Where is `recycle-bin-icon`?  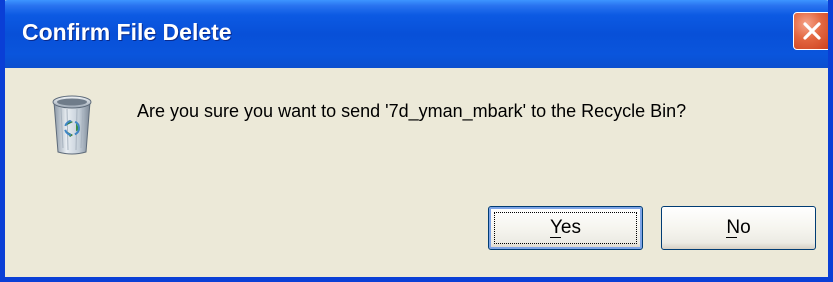
recycle-bin-icon is located at coordinates (72, 124).